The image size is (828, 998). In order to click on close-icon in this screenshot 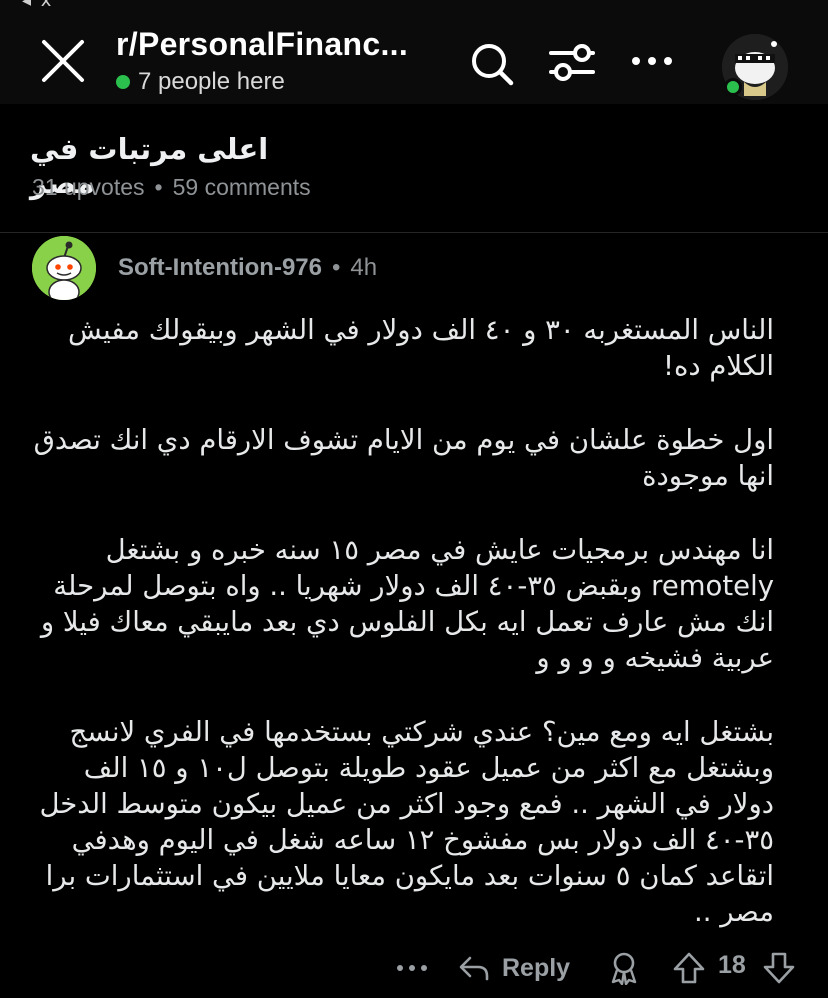, I will do `click(63, 61)`.